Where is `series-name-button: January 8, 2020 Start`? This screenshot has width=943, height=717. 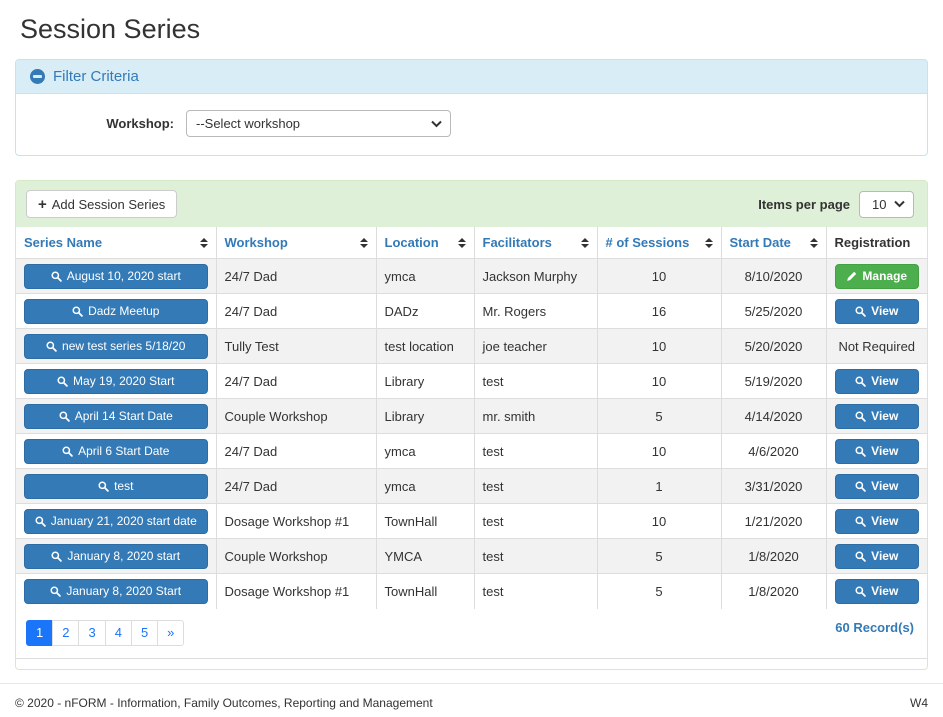
series-name-button: January 8, 2020 Start is located at coordinates (116, 591).